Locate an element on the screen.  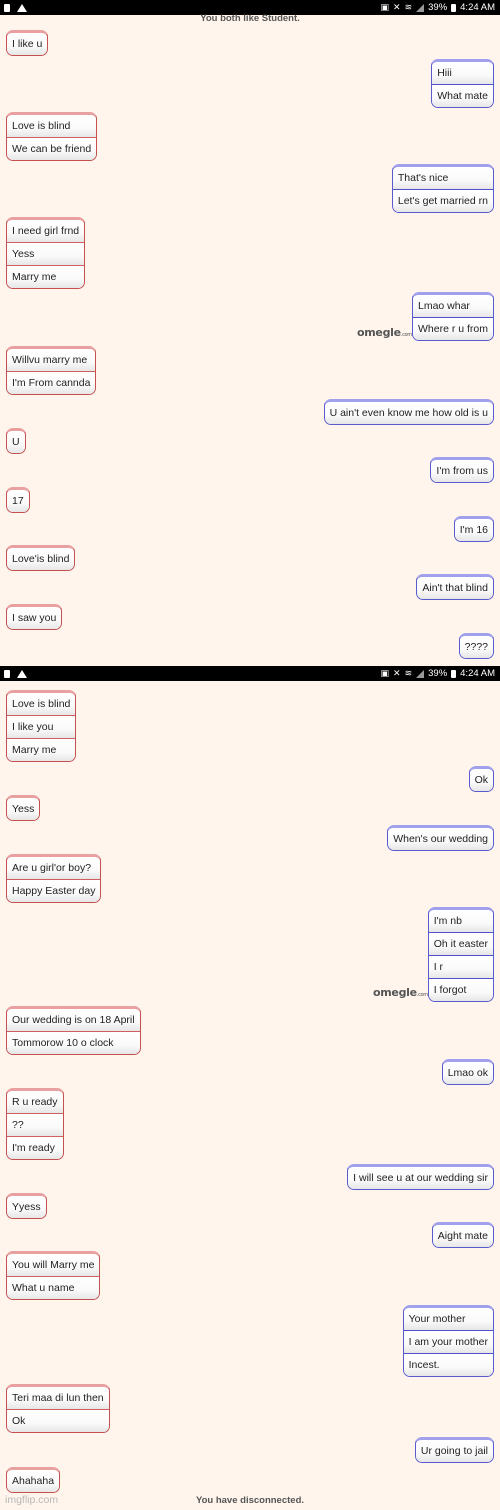
message-line: I'm nb is located at coordinates (460, 921).